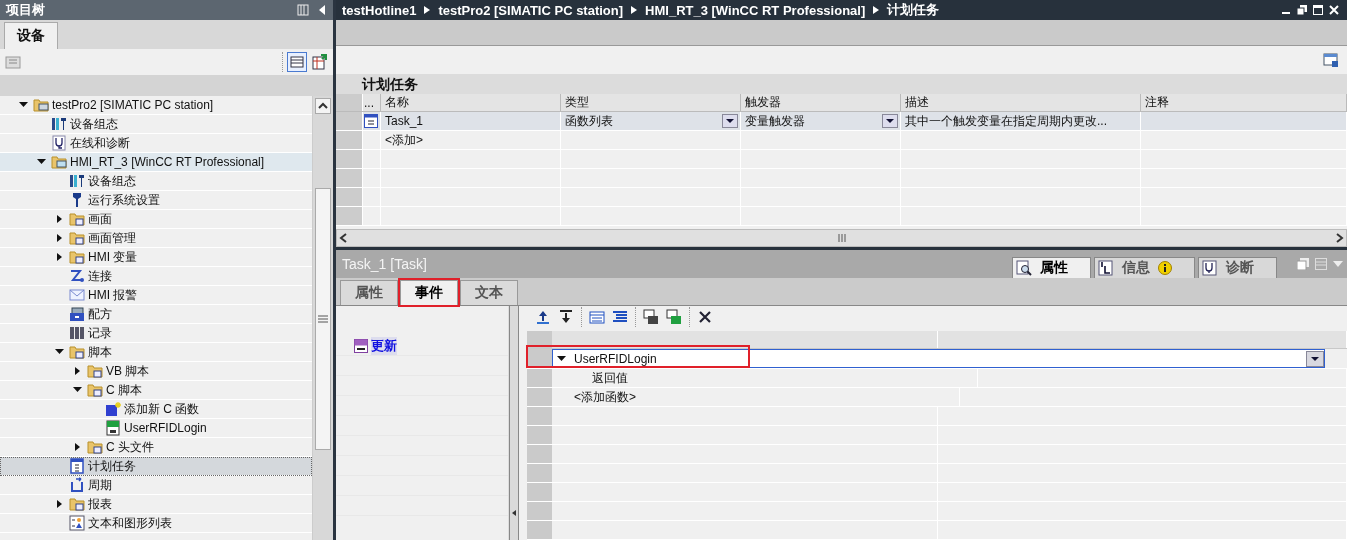 This screenshot has height=540, width=1347. I want to click on table-cell: 函数列表, so click(589, 121).